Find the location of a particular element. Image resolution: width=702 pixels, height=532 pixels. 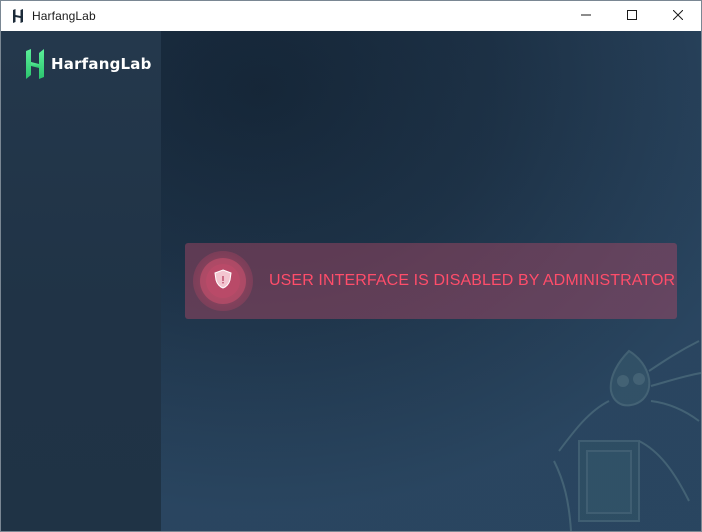

close-icon is located at coordinates (678, 16).